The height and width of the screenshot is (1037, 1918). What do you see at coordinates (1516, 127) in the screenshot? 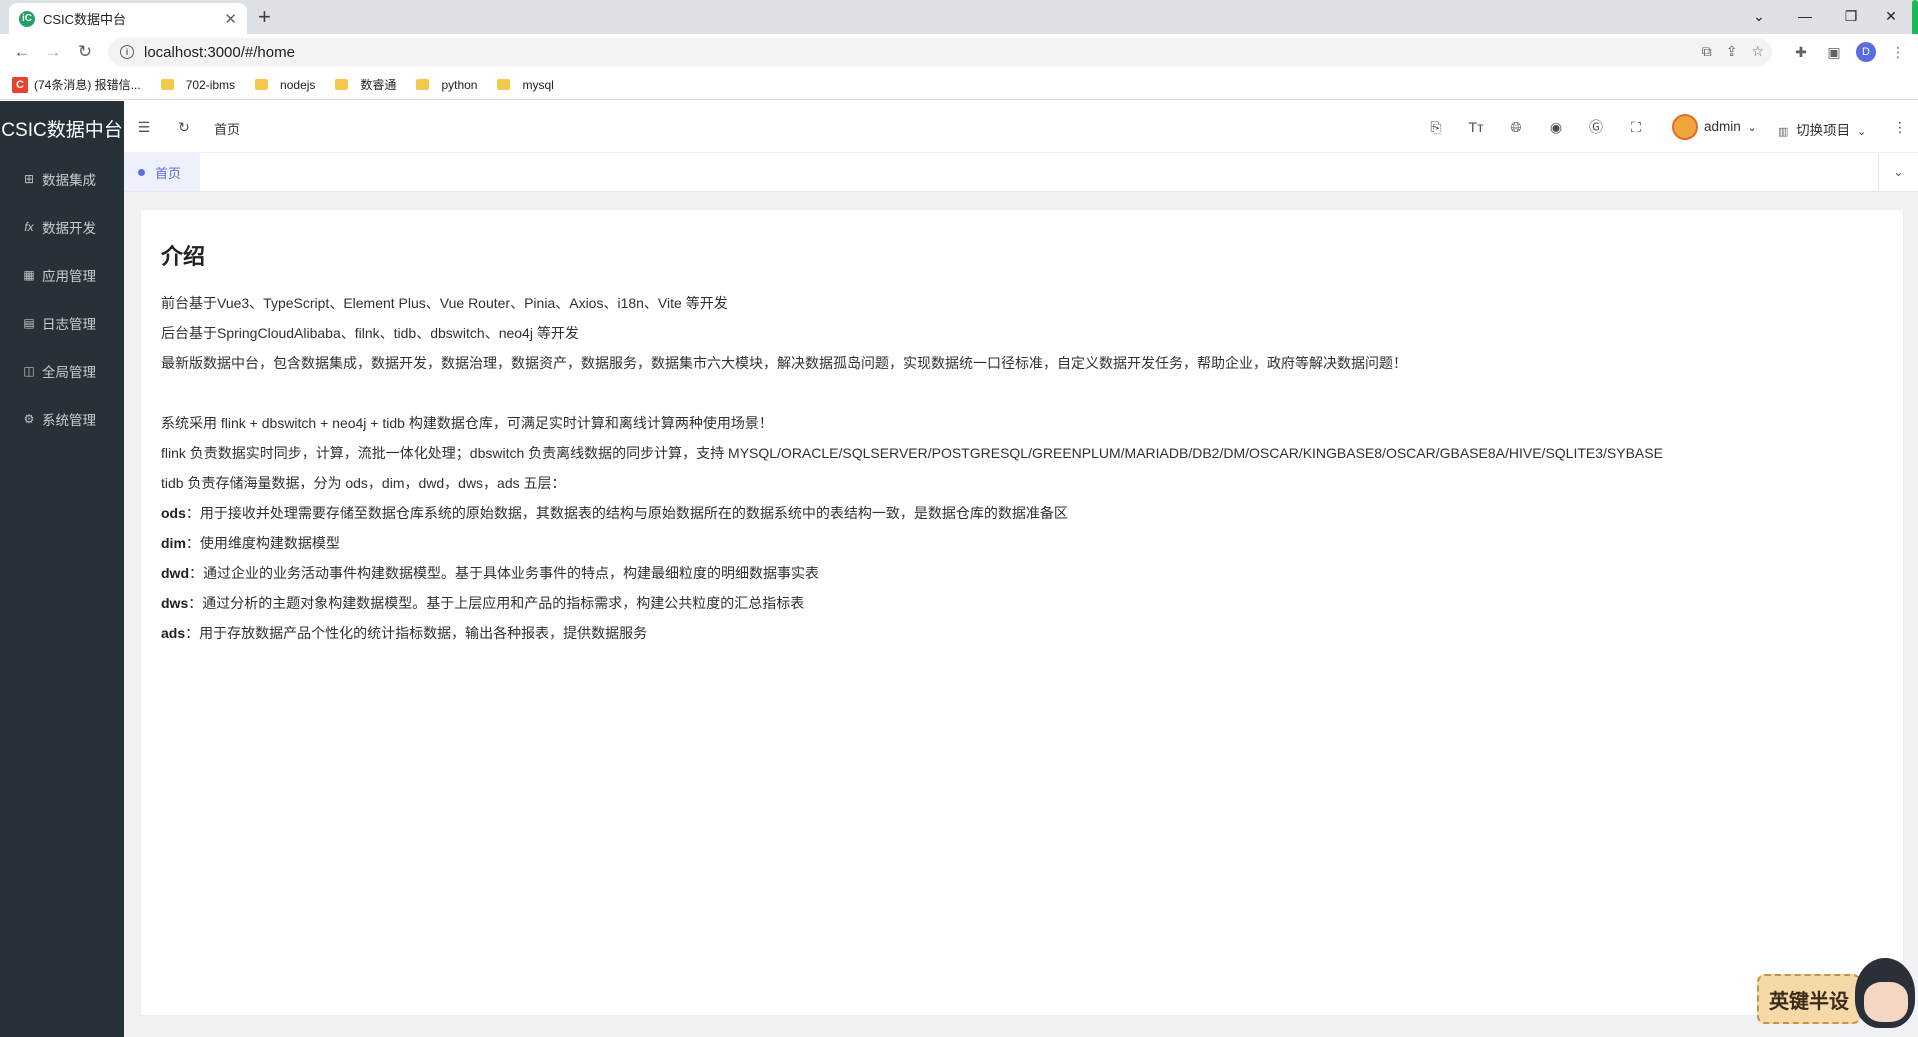
I see `language-globe-icon: 🌐︎` at bounding box center [1516, 127].